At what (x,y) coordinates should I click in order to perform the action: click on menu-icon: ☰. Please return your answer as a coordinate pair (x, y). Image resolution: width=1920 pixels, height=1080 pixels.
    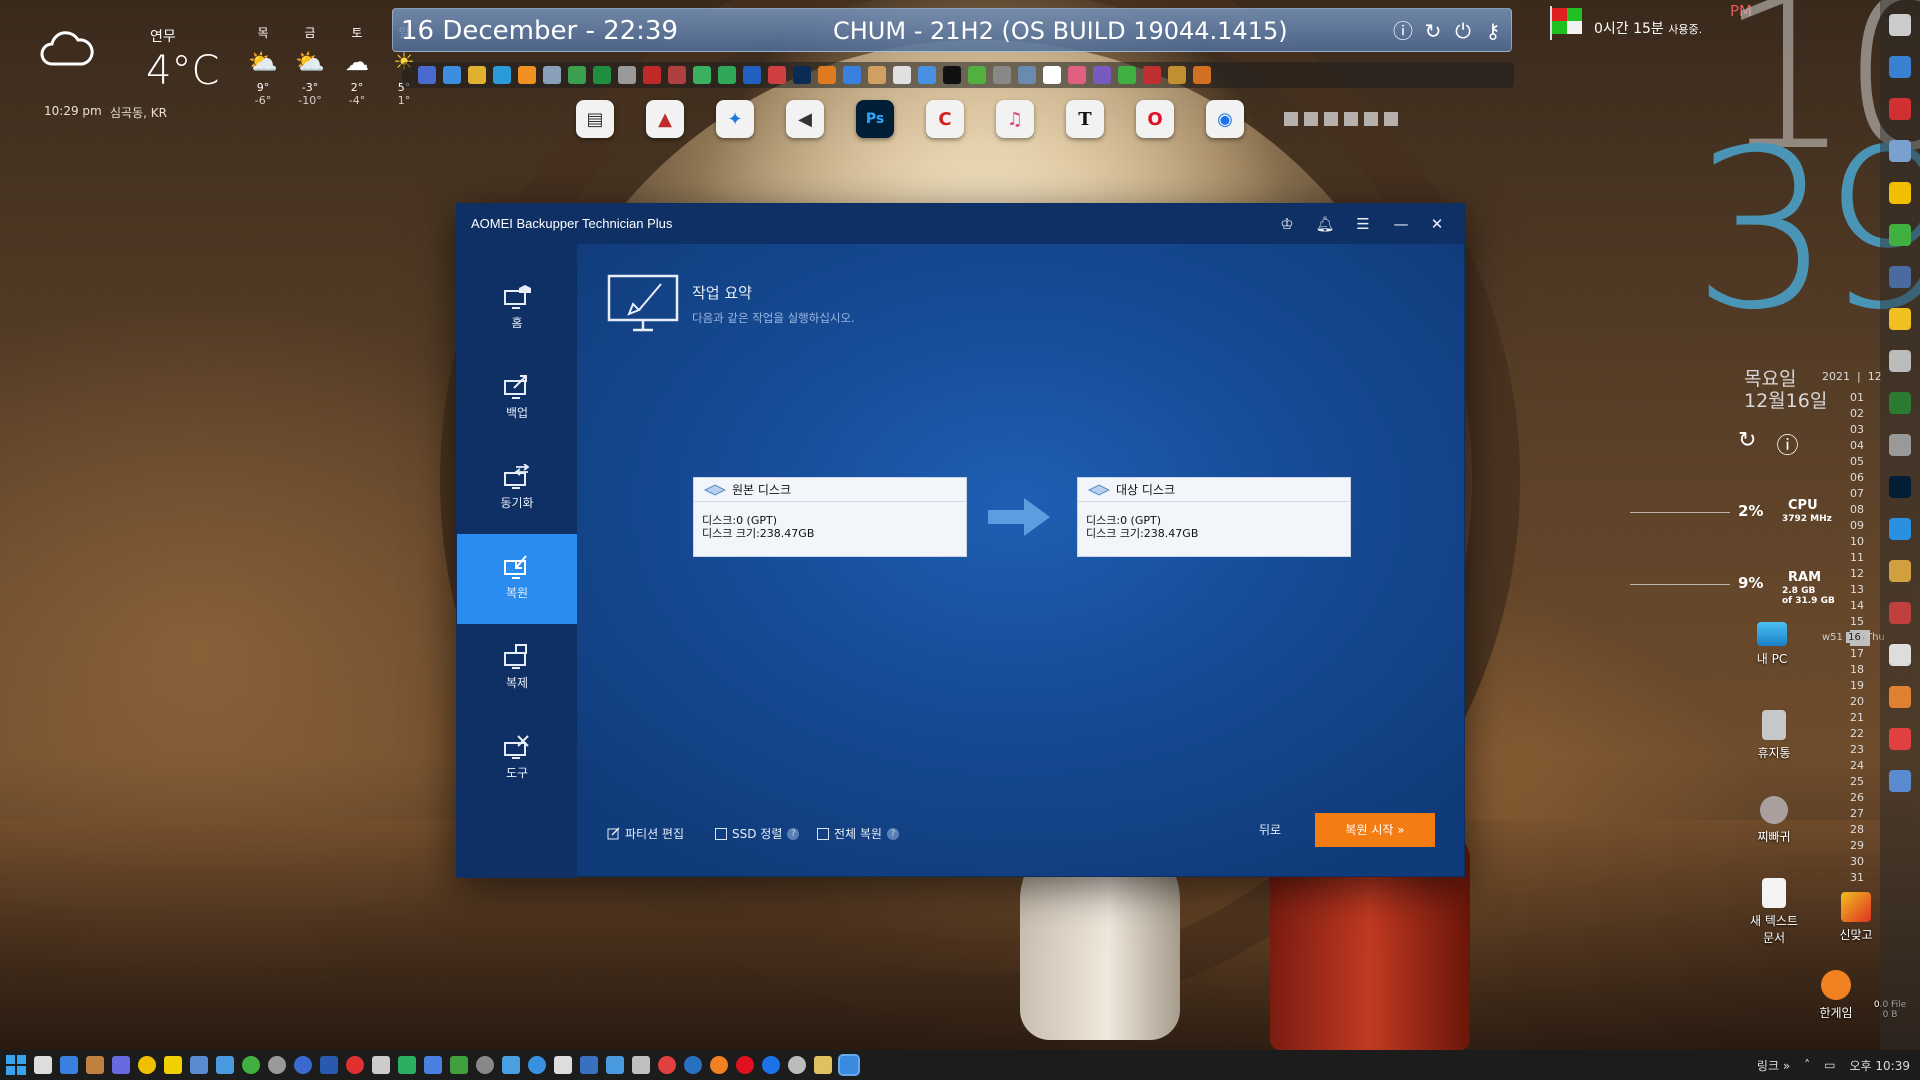
    Looking at the image, I should click on (1363, 224).